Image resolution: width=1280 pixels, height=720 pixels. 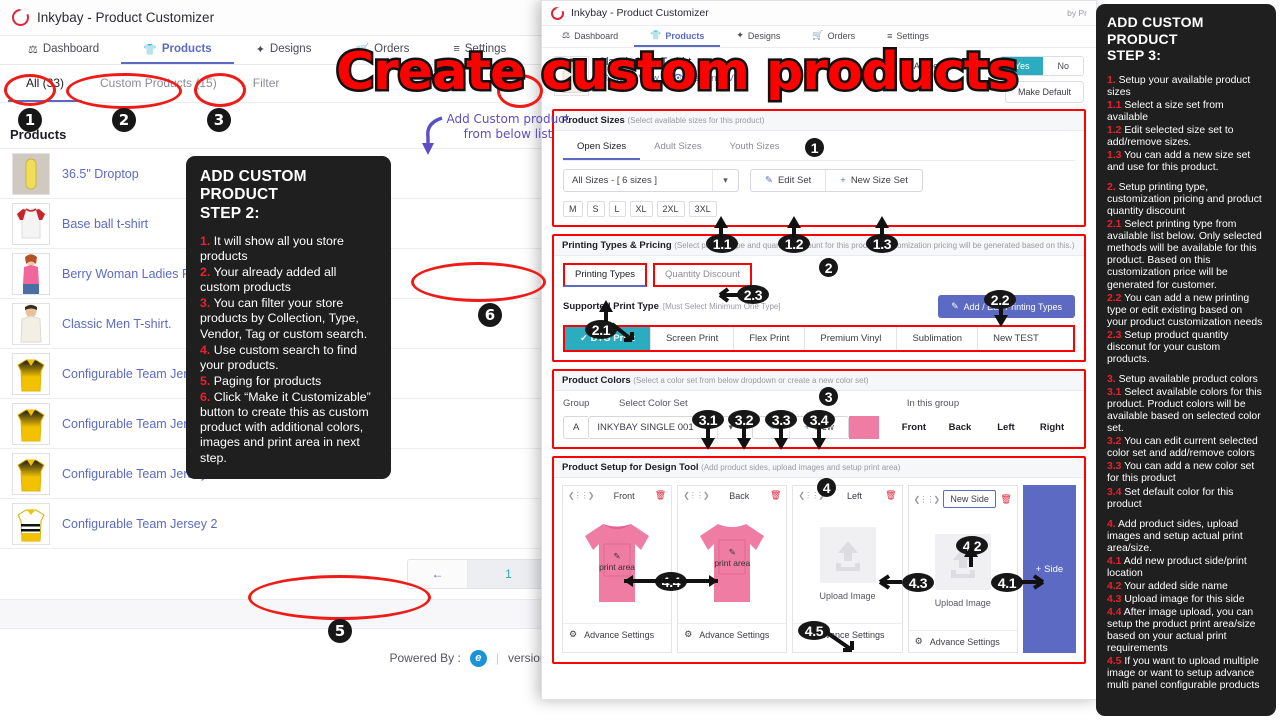 What do you see at coordinates (819, 275) in the screenshot?
I see `printing-tabs: Printing Types Quantity Discount` at bounding box center [819, 275].